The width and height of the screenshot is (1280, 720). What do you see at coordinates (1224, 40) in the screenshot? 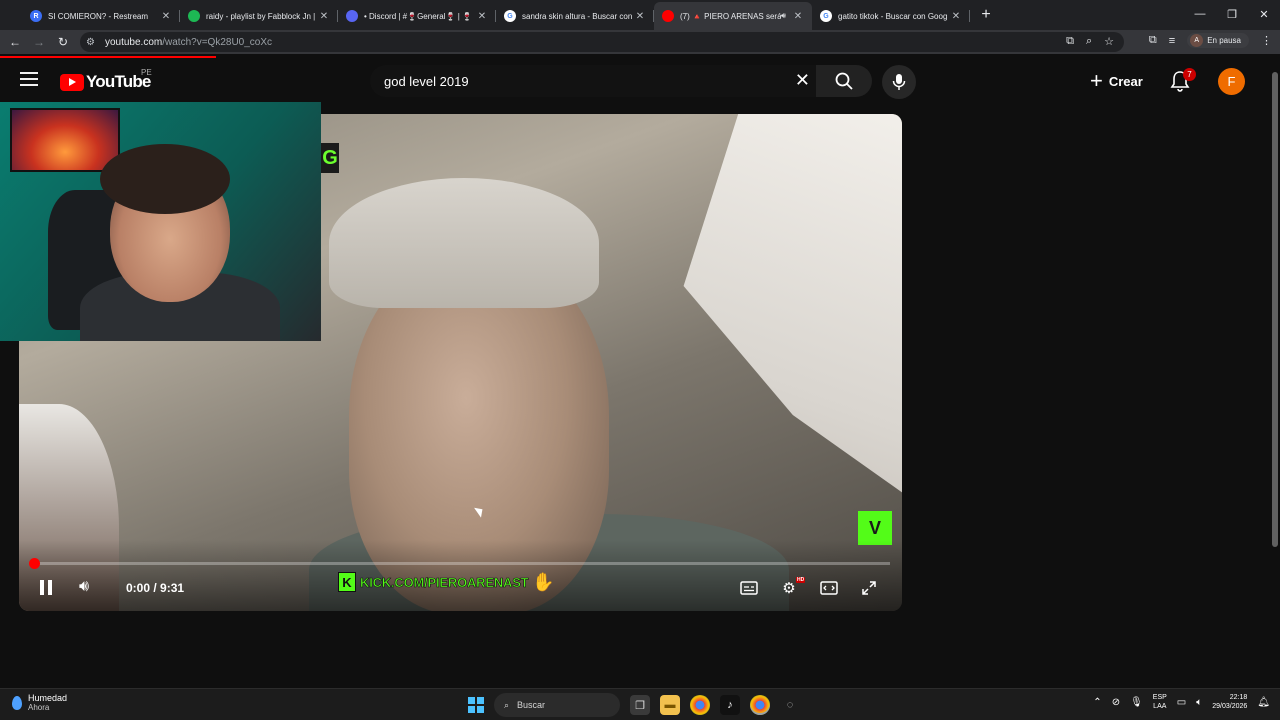
I see `profile-status: En pausa` at bounding box center [1224, 40].